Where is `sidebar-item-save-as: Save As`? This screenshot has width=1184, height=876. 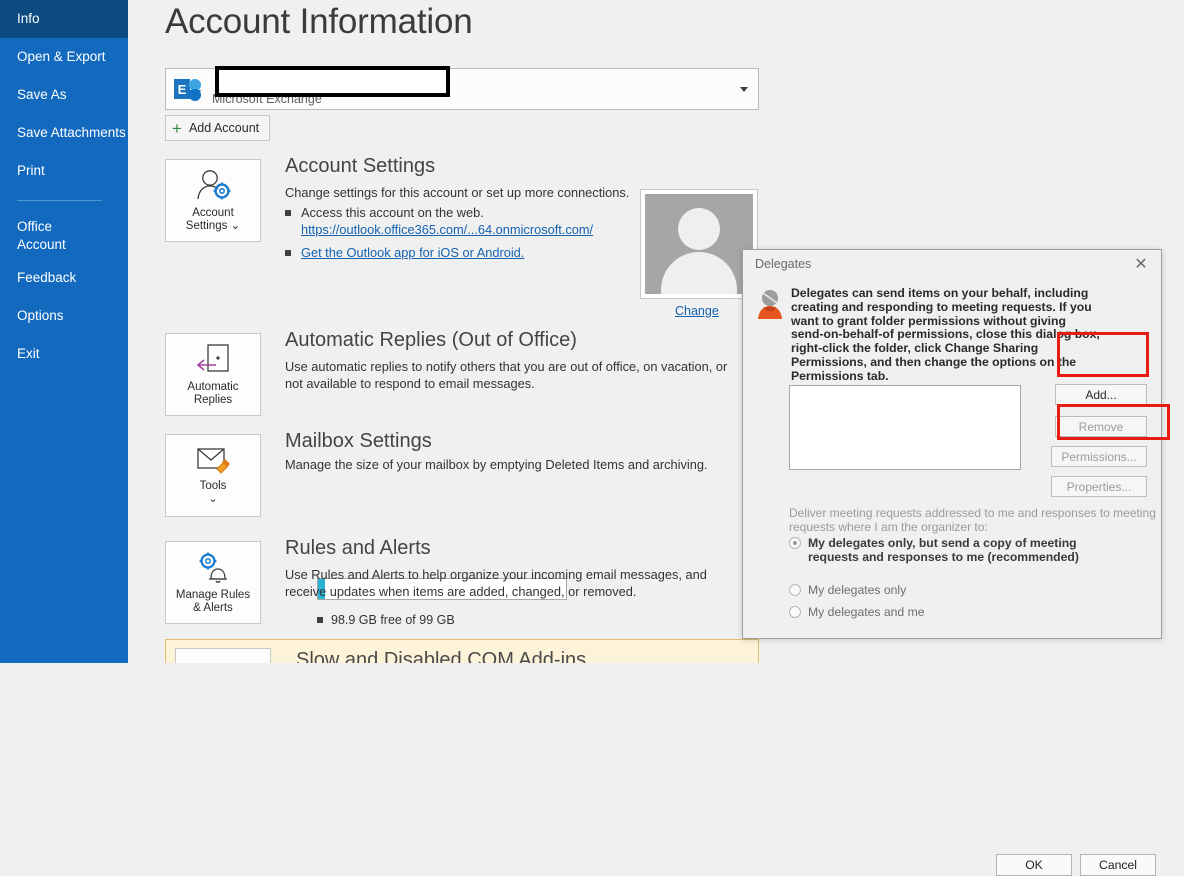 sidebar-item-save-as: Save As is located at coordinates (64, 95).